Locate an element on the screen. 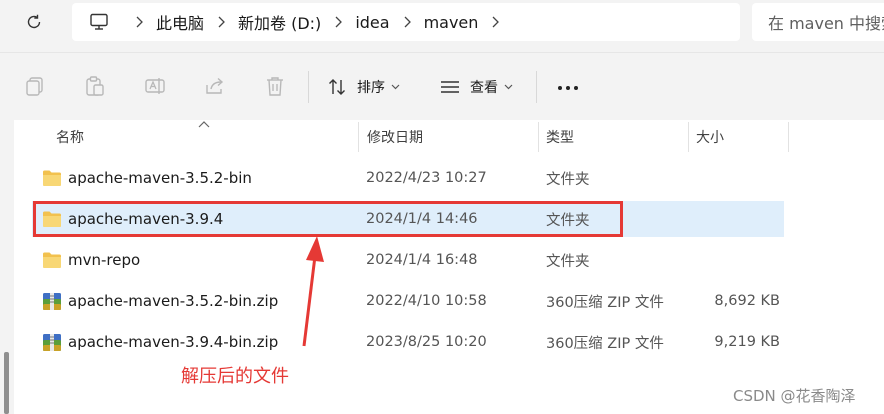 The width and height of the screenshot is (884, 414). paste-icon is located at coordinates (95, 86).